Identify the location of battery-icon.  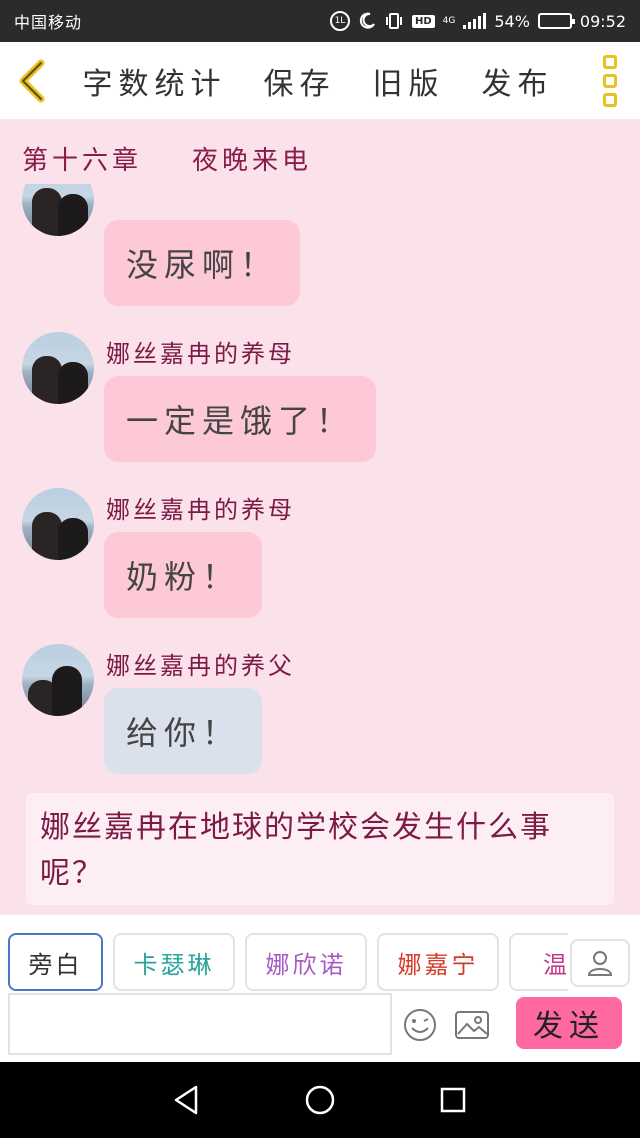
(556, 21).